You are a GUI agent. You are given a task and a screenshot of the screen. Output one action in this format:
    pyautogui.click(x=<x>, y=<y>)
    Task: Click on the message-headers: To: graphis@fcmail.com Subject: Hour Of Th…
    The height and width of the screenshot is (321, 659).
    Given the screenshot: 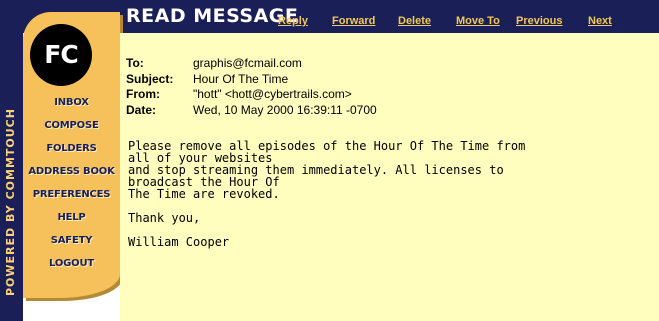 What is the action you would take?
    pyautogui.click(x=251, y=87)
    